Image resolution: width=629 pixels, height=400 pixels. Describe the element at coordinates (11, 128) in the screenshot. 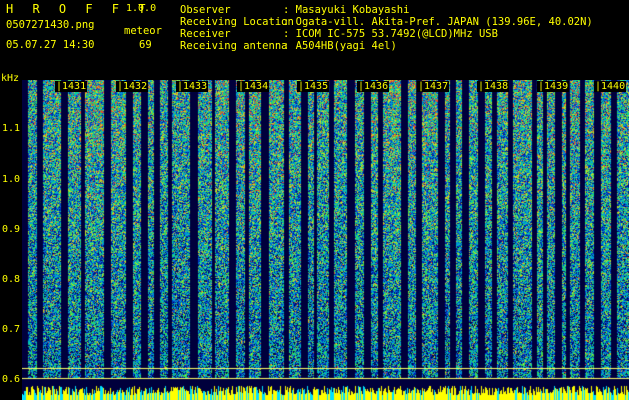

I see `y-tick-label: 1.1` at that location.